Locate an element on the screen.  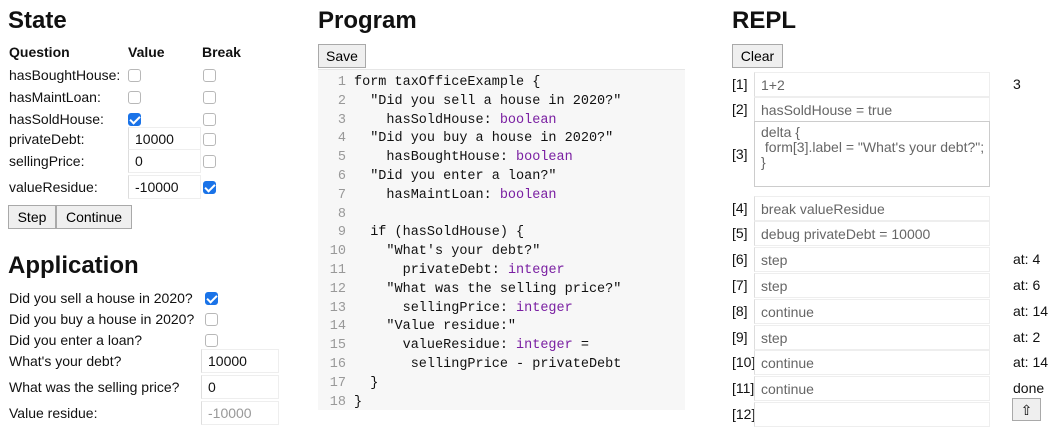
code-line: 8 is located at coordinates (336, 214).